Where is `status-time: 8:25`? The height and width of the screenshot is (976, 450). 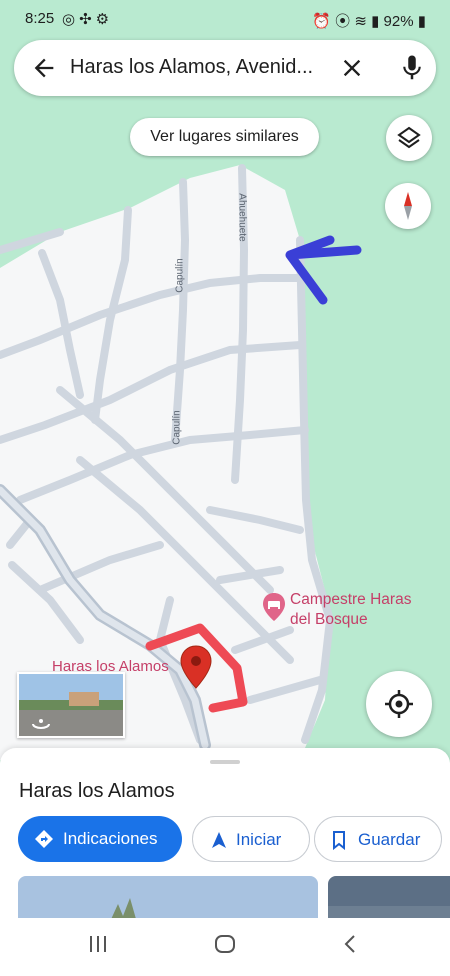 status-time: 8:25 is located at coordinates (40, 18).